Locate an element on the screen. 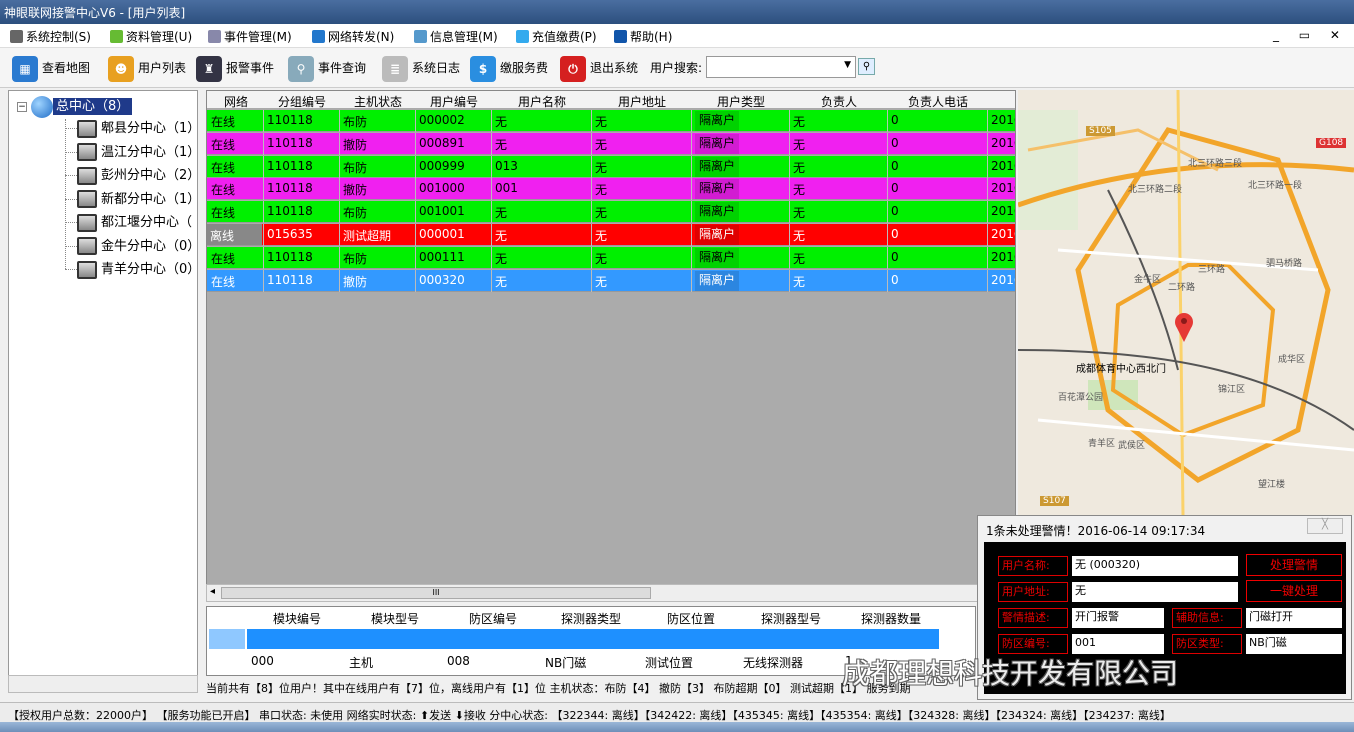 The image size is (1354, 732). tree-node-4: 新都分中心（1） is located at coordinates (132, 199).